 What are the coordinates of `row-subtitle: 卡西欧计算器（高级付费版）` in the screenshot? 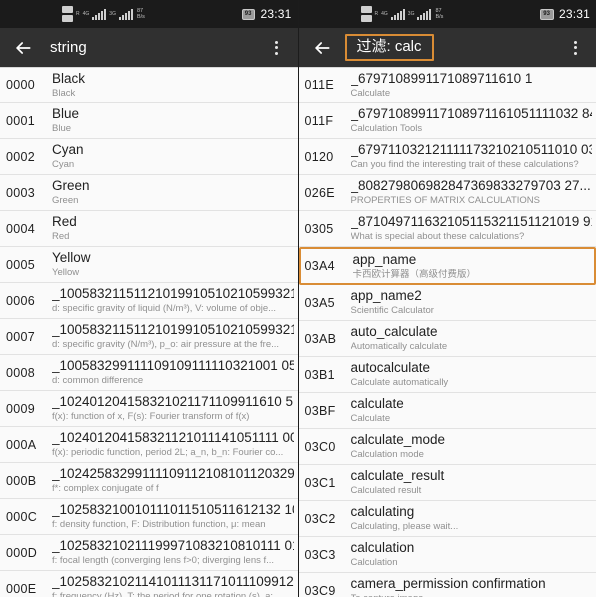 It's located at (414, 274).